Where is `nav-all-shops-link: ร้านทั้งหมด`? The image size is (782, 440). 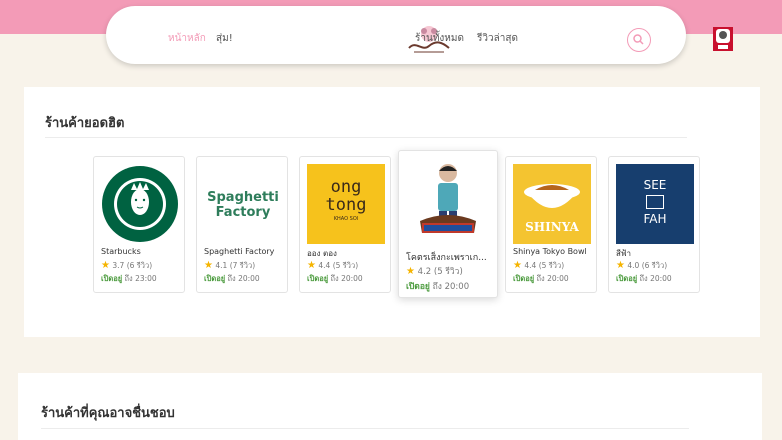
nav-all-shops-link: ร้านทั้งหมด is located at coordinates (439, 39).